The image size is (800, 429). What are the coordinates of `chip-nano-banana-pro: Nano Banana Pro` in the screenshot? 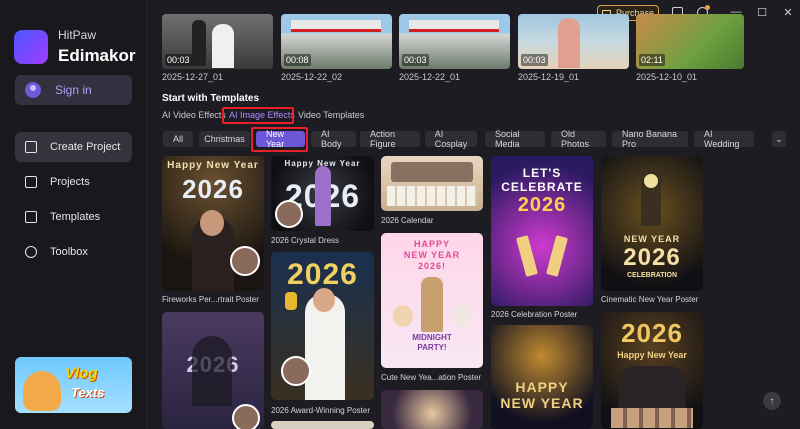 It's located at (650, 139).